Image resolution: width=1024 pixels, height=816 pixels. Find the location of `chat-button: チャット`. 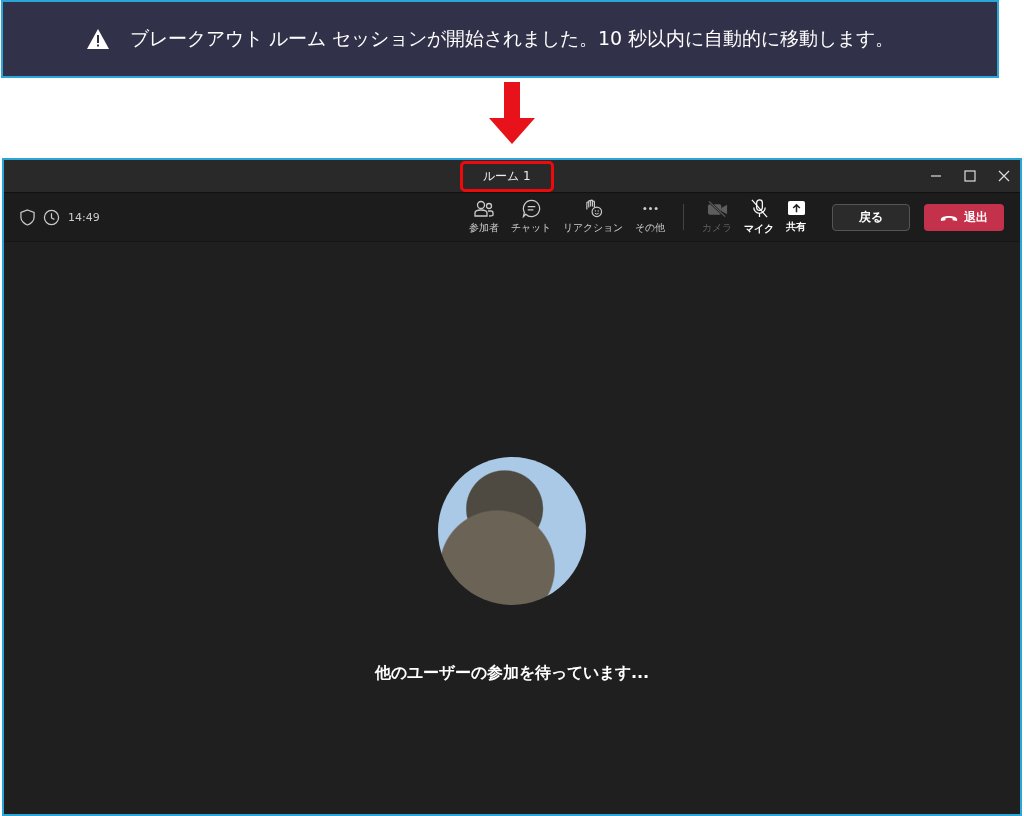

chat-button: チャット is located at coordinates (531, 217).